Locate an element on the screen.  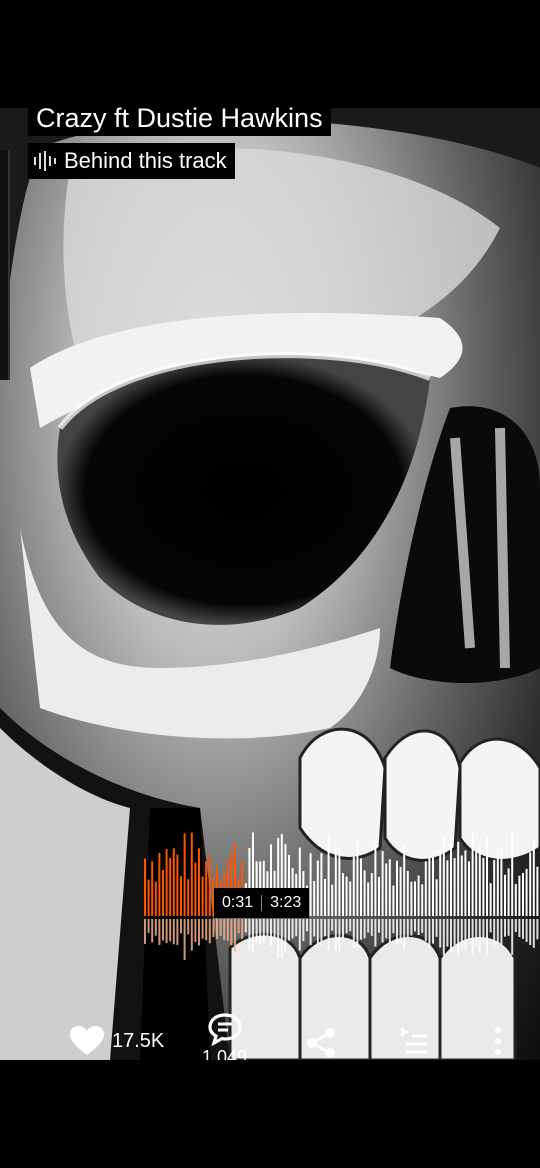
waveform-graph is located at coordinates (341, 895).